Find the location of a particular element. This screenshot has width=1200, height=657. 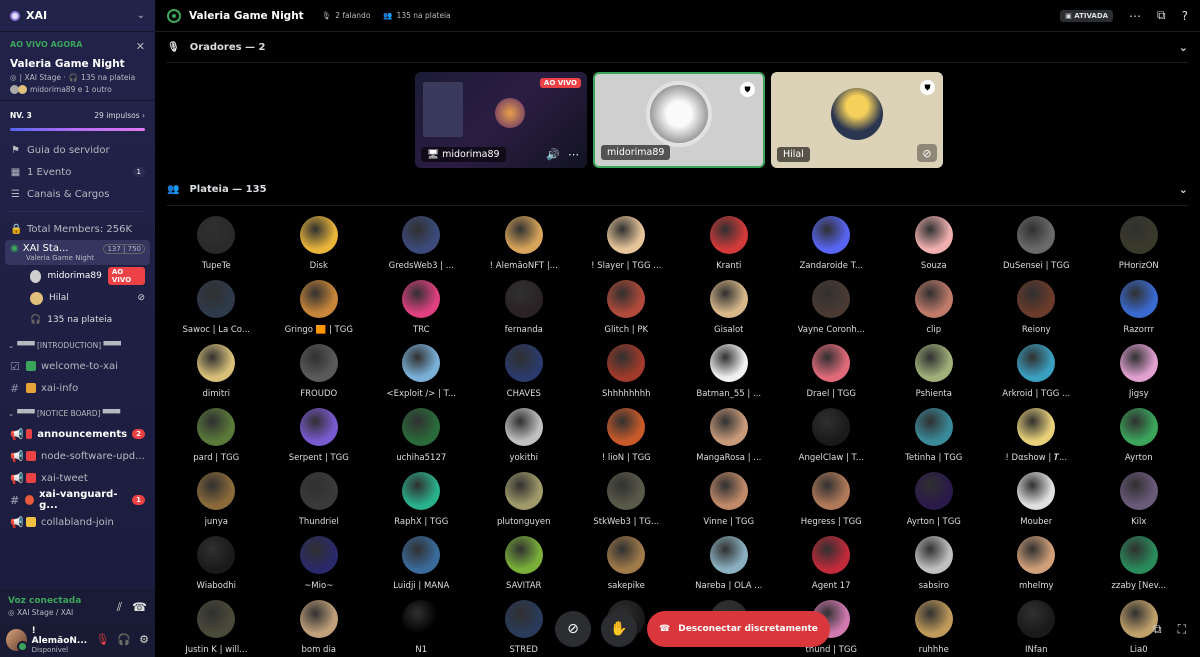

audience-member: FROUDO is located at coordinates (319, 376).